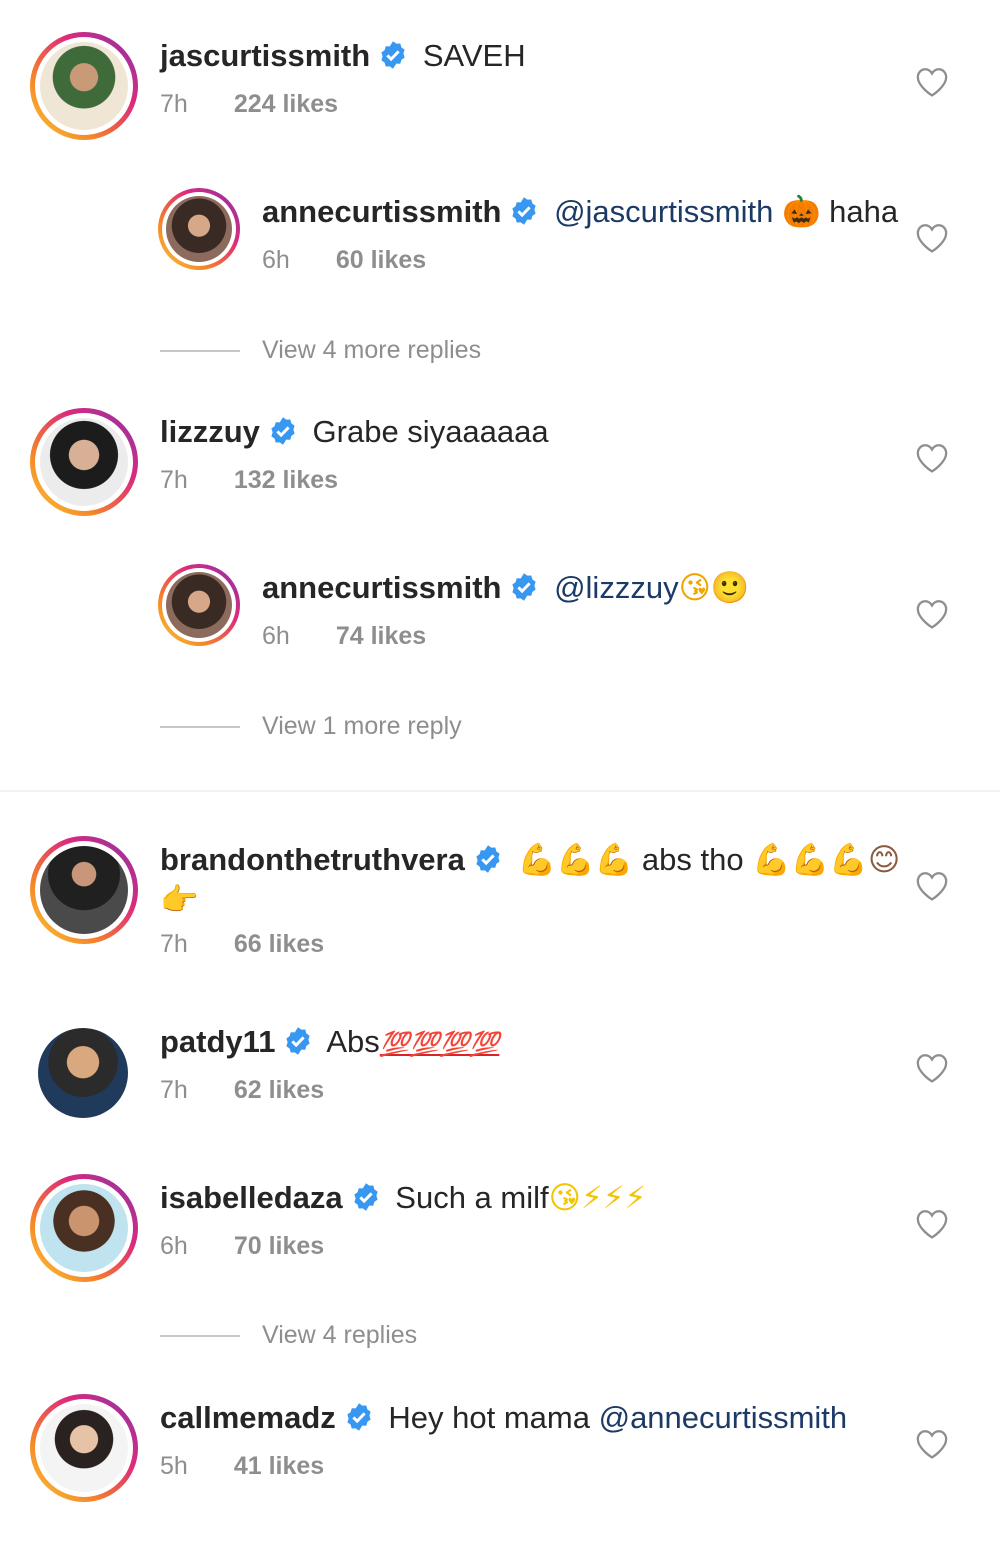  I want to click on comment-text: abs tho, so click(692, 859).